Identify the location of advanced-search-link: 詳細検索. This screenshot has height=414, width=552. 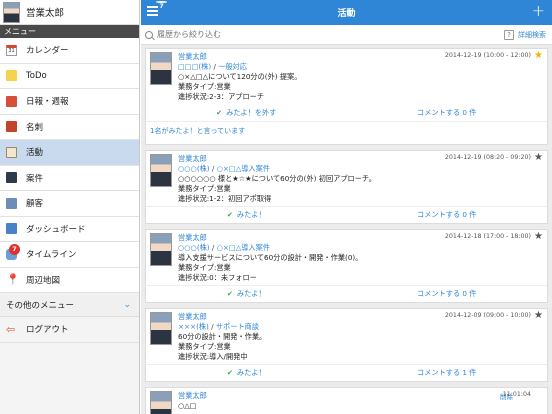
(532, 35).